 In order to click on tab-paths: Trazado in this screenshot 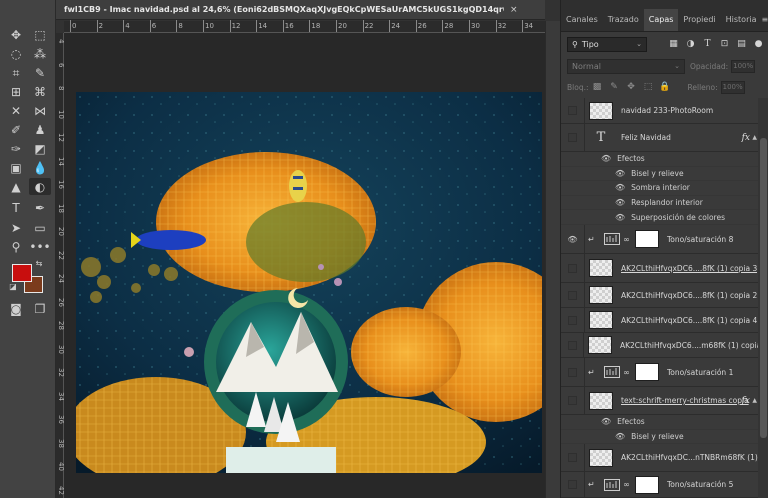, I will do `click(623, 20)`.